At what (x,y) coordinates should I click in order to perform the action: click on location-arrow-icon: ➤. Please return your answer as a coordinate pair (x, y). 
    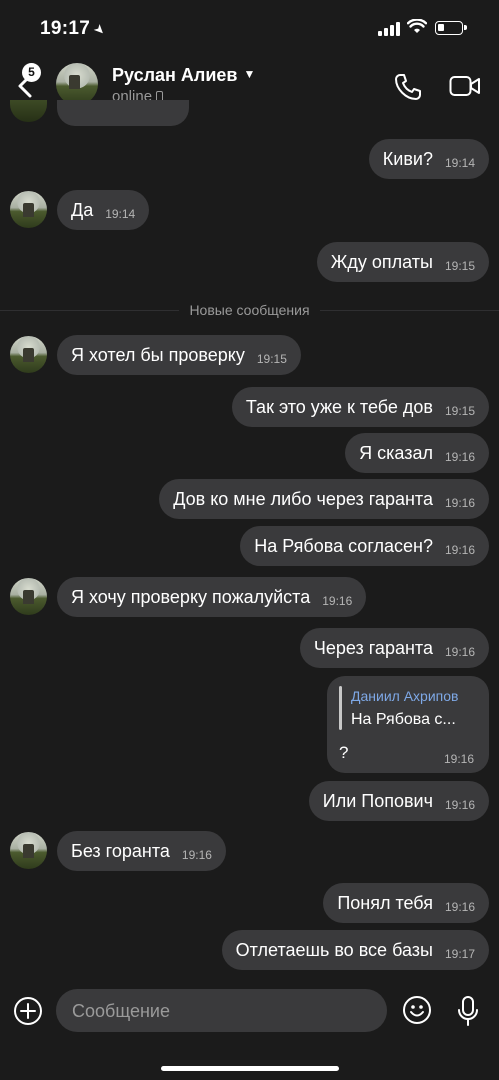
    Looking at the image, I should click on (100, 29).